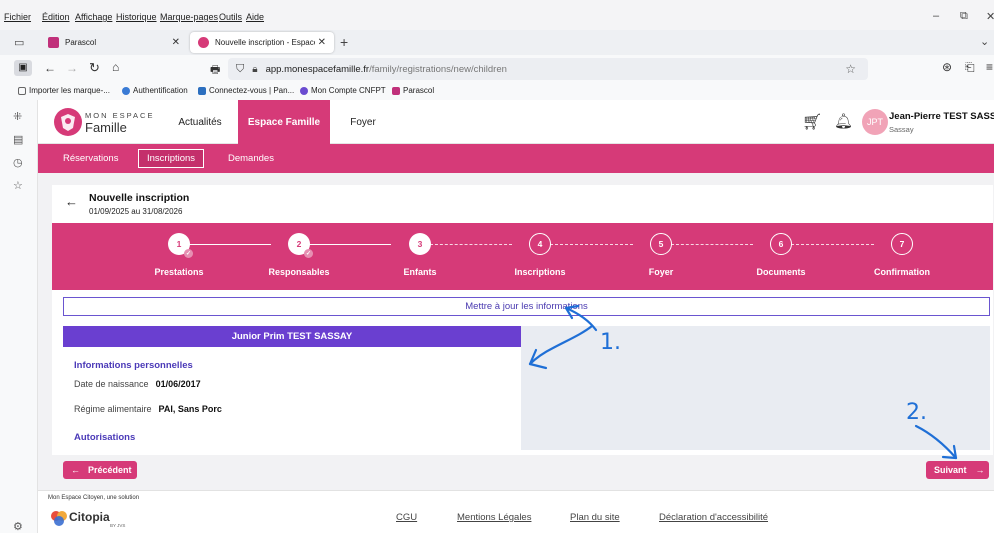 This screenshot has height=533, width=994. Describe the element at coordinates (94, 498) in the screenshot. I see `footer-credit: Mon Espace Citoyen, une solution` at that location.